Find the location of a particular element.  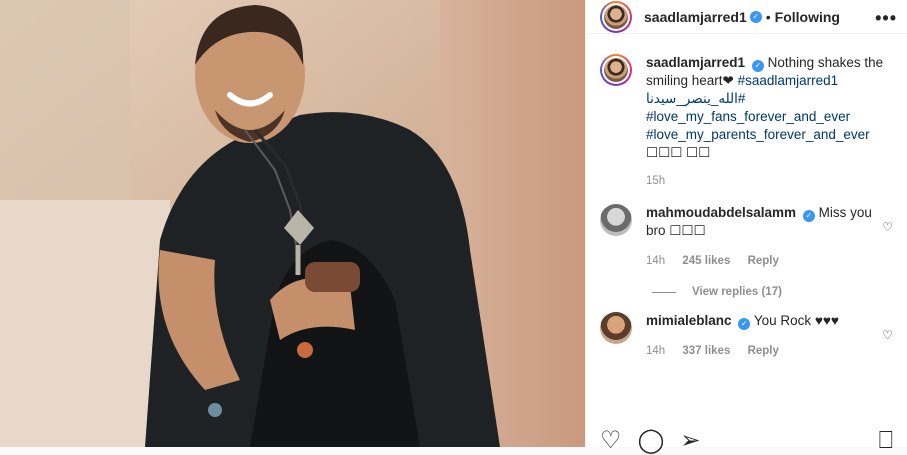

comment-meta: 14h 337 likes Reply is located at coordinates (761, 351).